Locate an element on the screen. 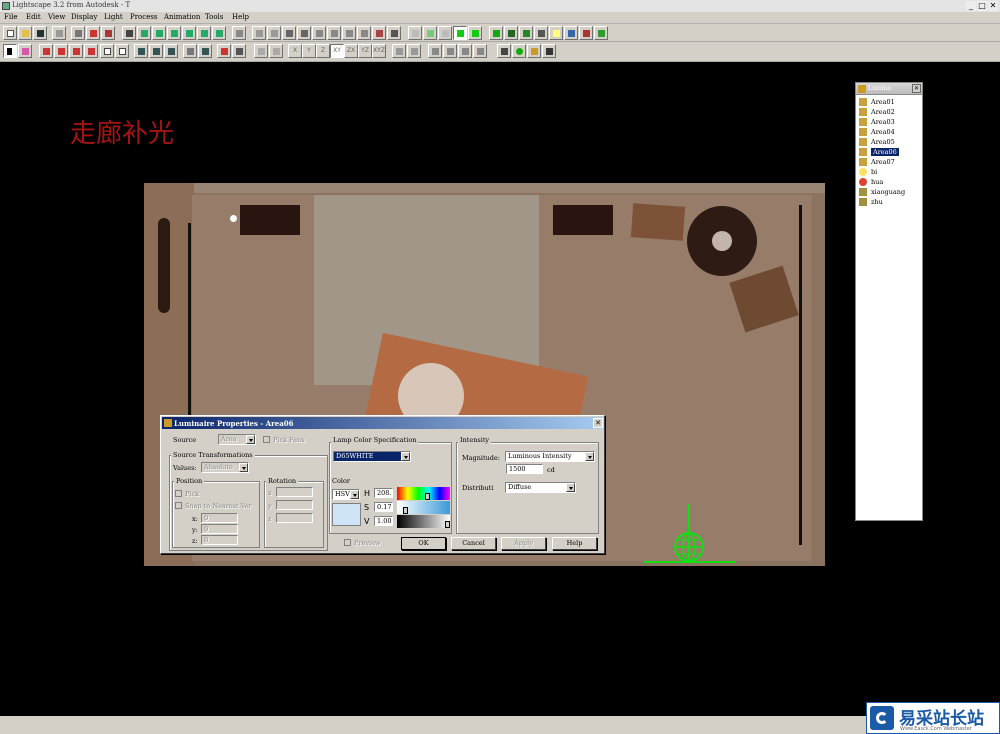  menu-edit: Edit is located at coordinates (33, 17).